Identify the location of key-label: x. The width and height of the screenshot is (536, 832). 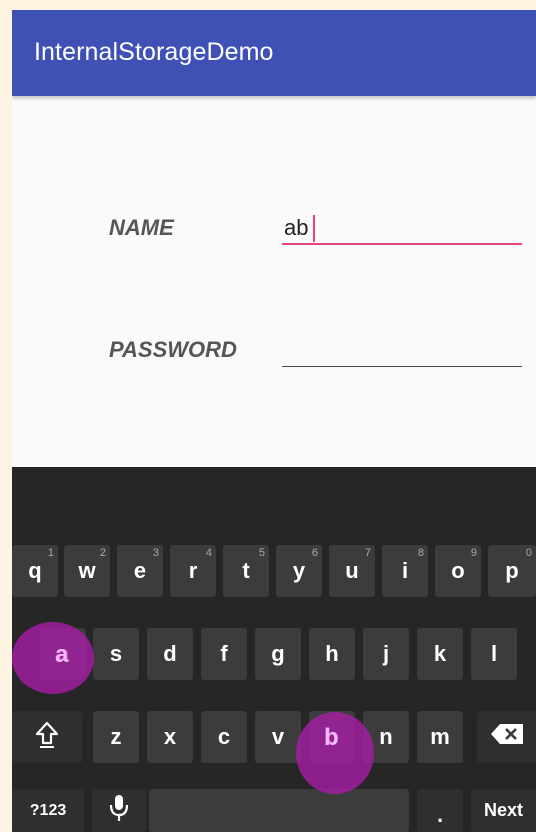
(170, 736).